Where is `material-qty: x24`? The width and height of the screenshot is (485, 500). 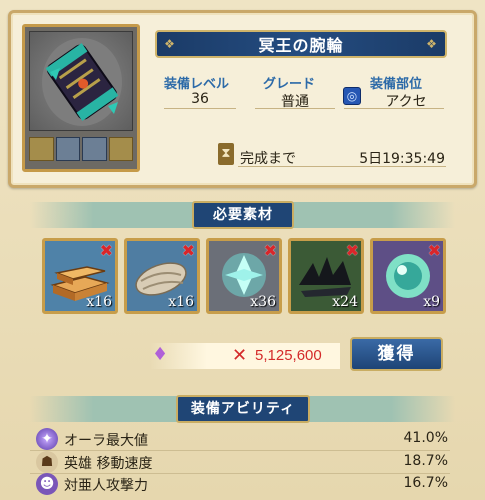
material-qty: x24 is located at coordinates (345, 302).